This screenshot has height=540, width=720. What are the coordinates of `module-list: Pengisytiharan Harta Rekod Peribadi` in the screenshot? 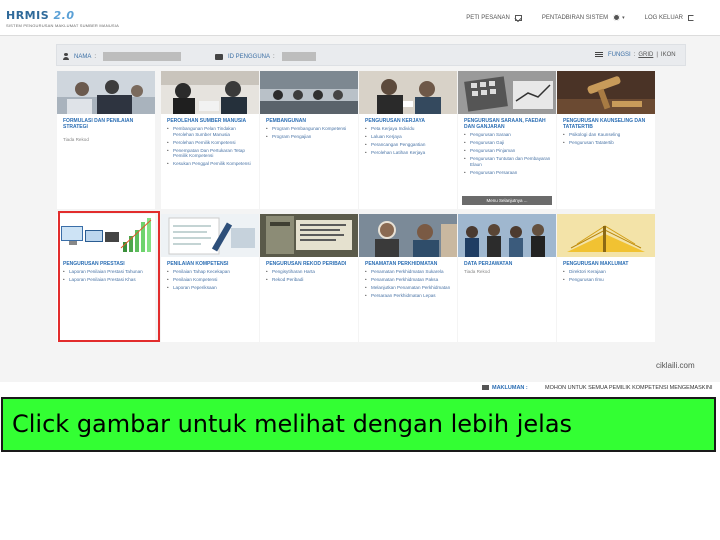 It's located at (311, 277).